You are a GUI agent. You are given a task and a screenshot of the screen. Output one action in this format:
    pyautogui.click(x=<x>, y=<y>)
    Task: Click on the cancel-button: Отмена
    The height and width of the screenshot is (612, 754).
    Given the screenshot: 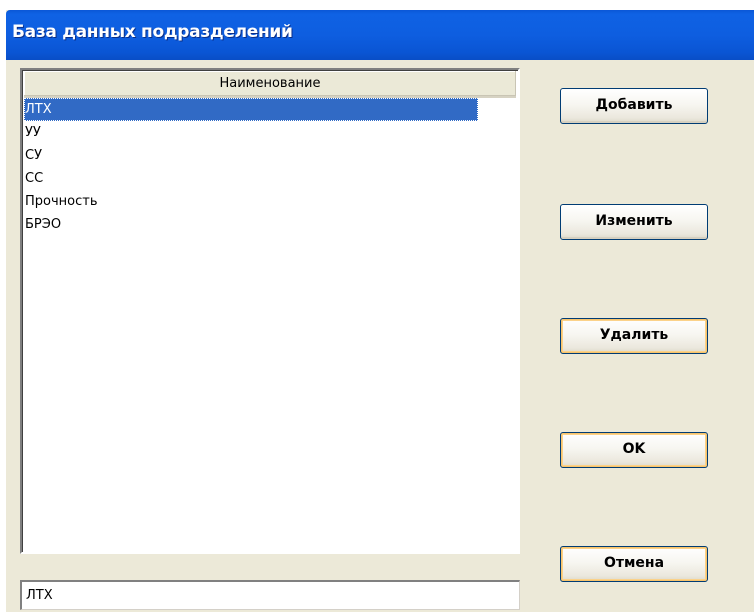 What is the action you would take?
    pyautogui.click(x=634, y=564)
    